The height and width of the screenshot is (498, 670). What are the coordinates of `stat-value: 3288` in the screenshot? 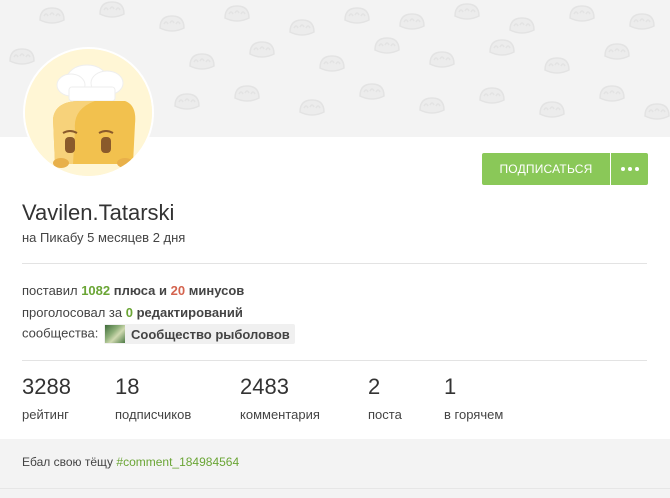 It's located at (46, 386).